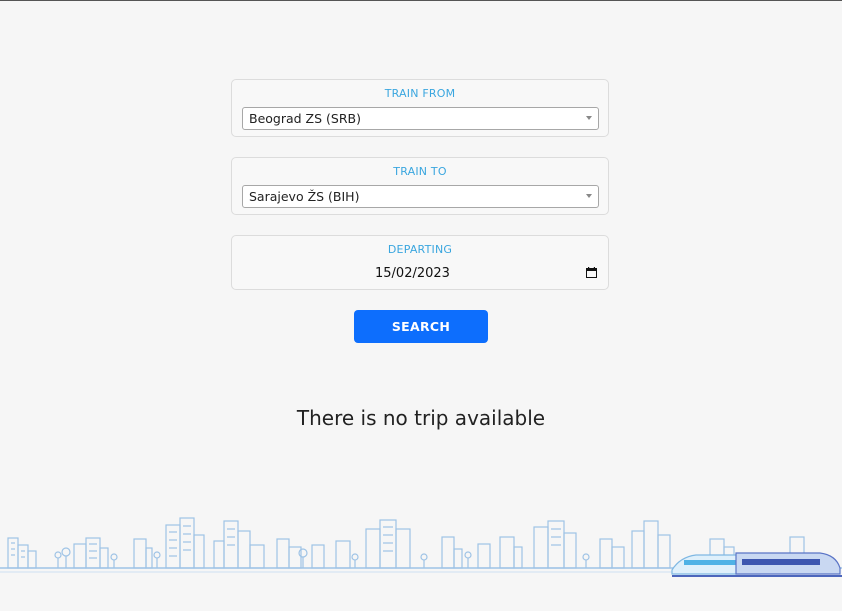 The height and width of the screenshot is (611, 842). What do you see at coordinates (591, 272) in the screenshot?
I see `calendar-icon` at bounding box center [591, 272].